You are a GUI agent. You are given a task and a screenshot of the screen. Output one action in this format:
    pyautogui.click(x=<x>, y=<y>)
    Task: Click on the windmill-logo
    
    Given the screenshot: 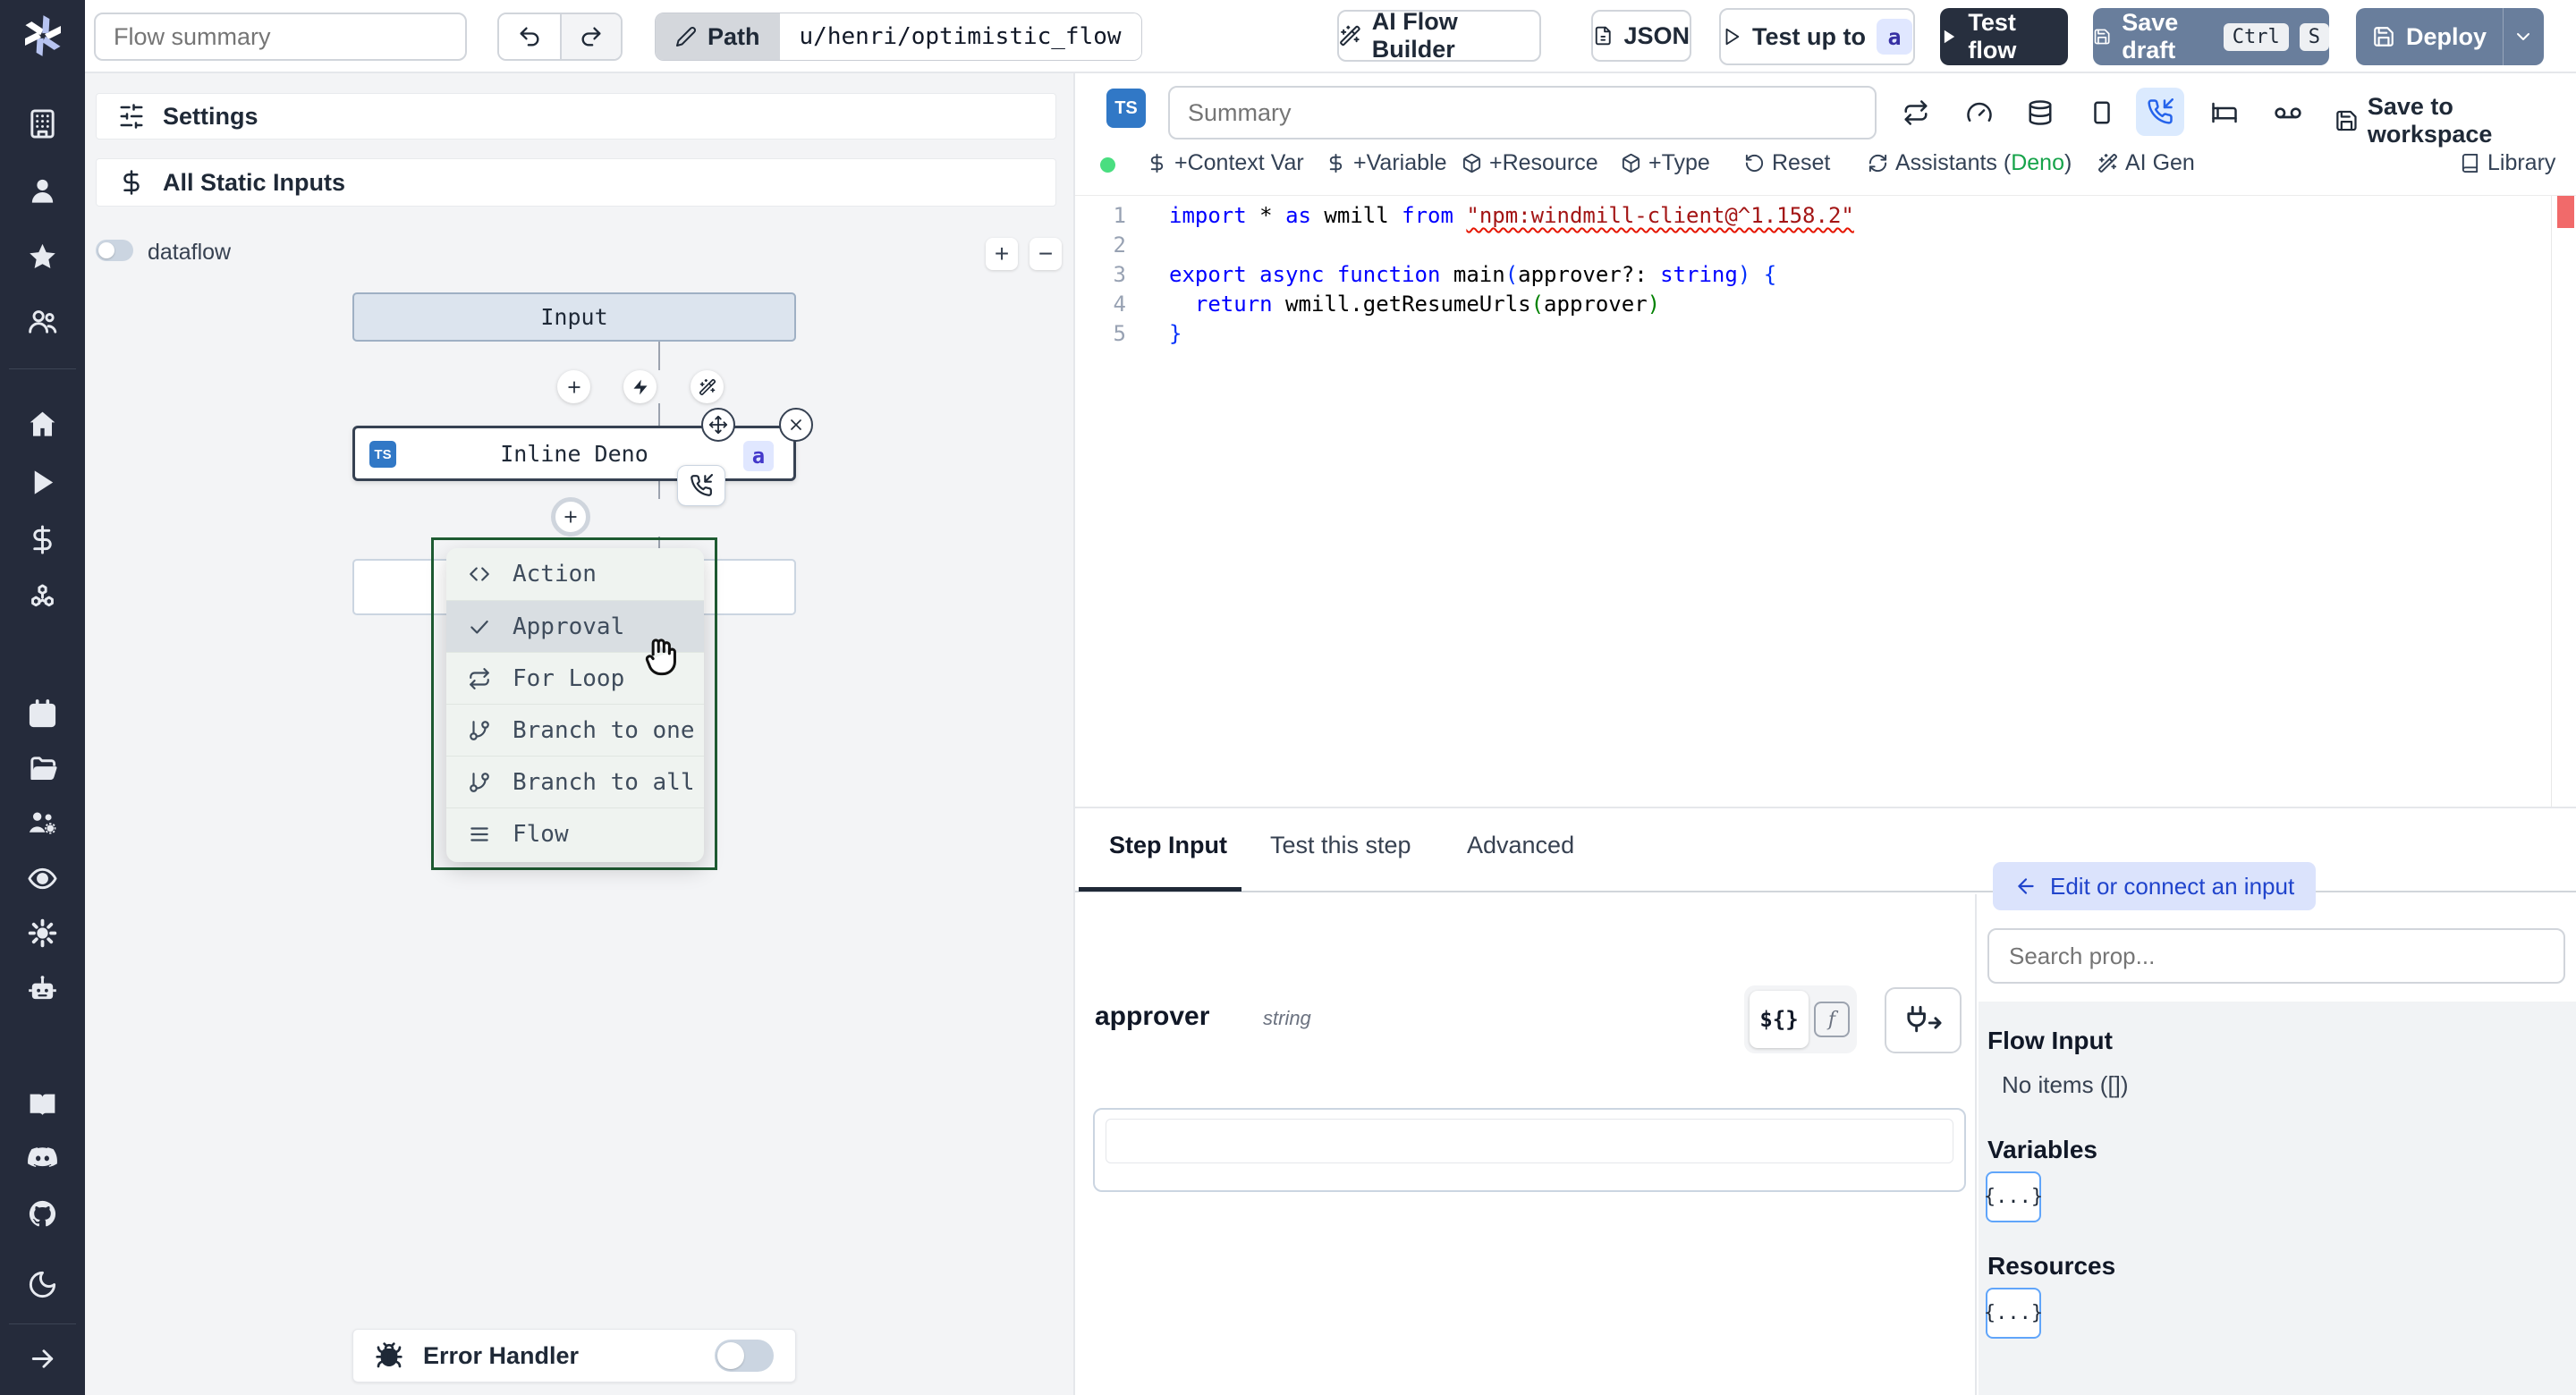 What is the action you would take?
    pyautogui.click(x=43, y=36)
    